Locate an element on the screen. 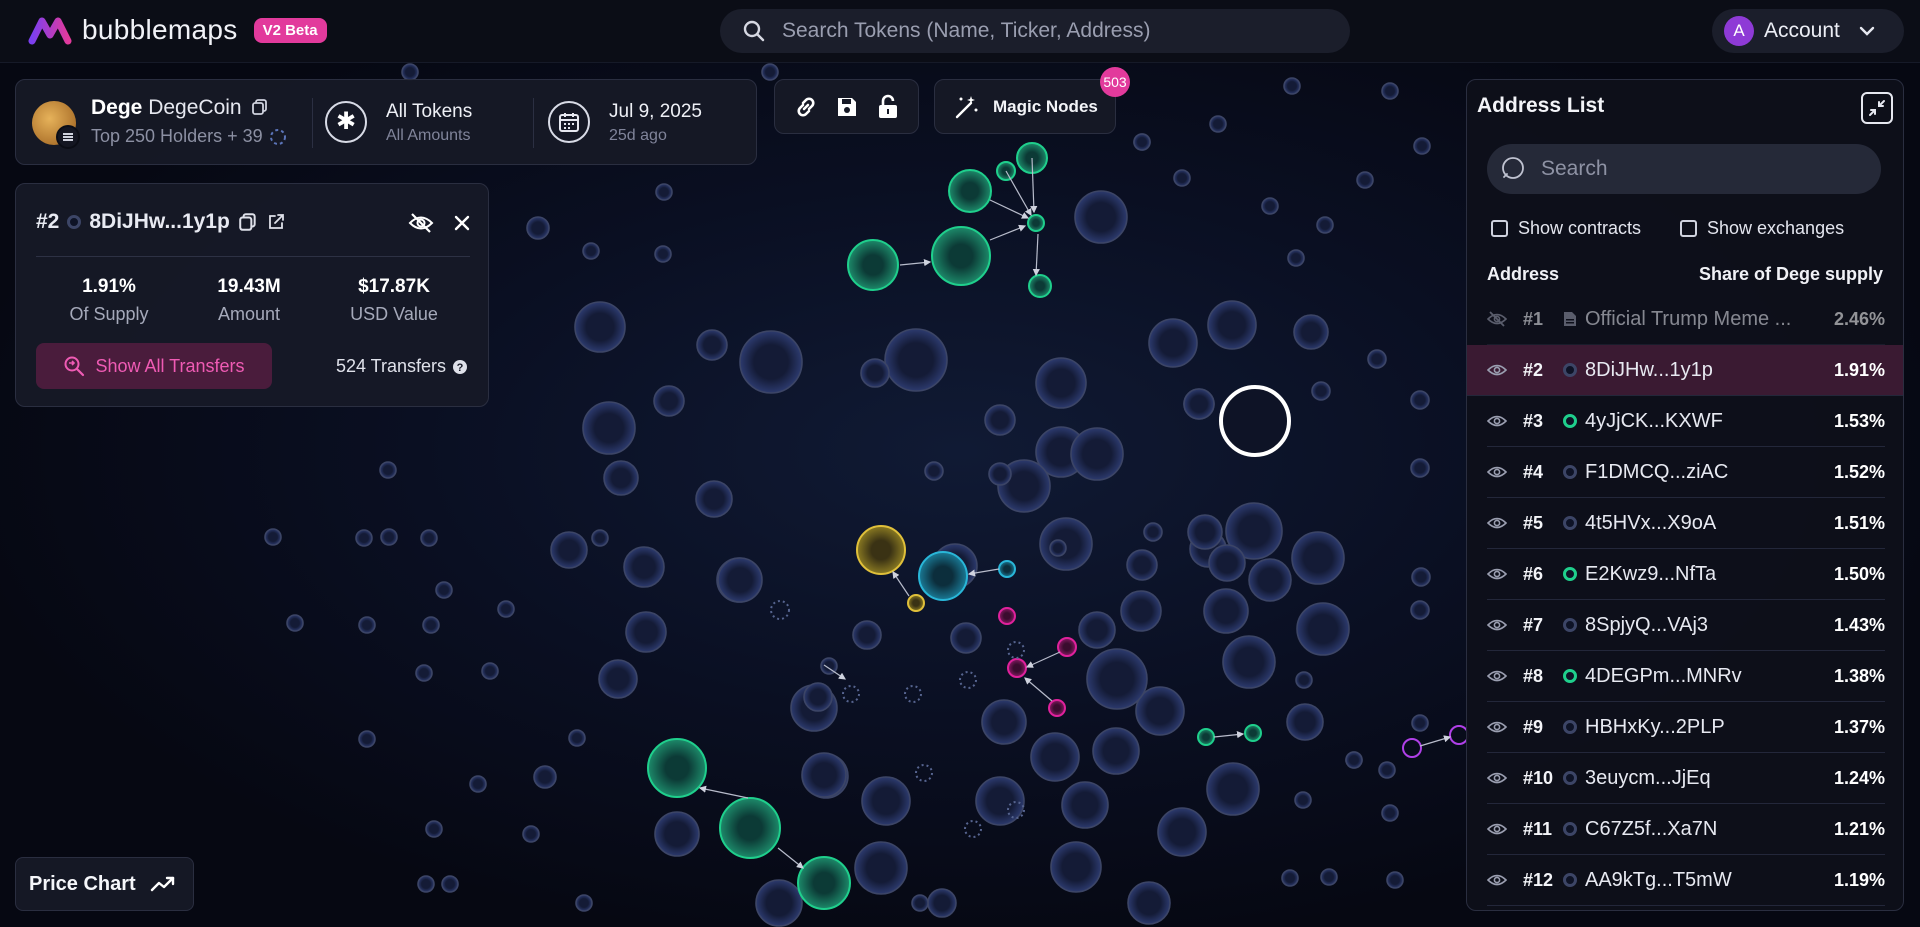  address-row: #10 3euycm...JjEq 1.24% is located at coordinates (1686, 778).